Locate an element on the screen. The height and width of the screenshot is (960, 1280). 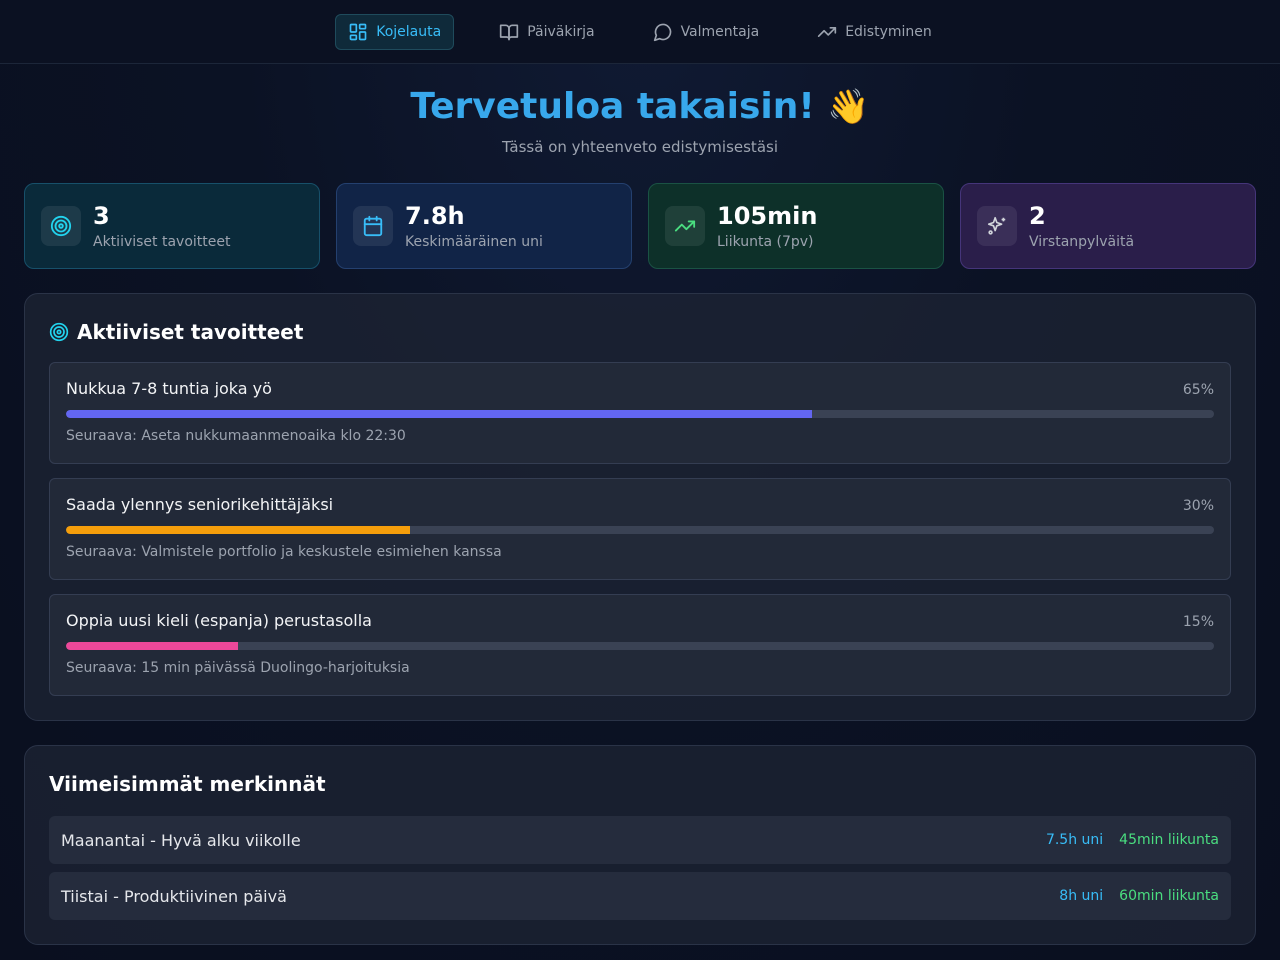
entry-sleep-tag: 7.5h uni is located at coordinates (1074, 840).